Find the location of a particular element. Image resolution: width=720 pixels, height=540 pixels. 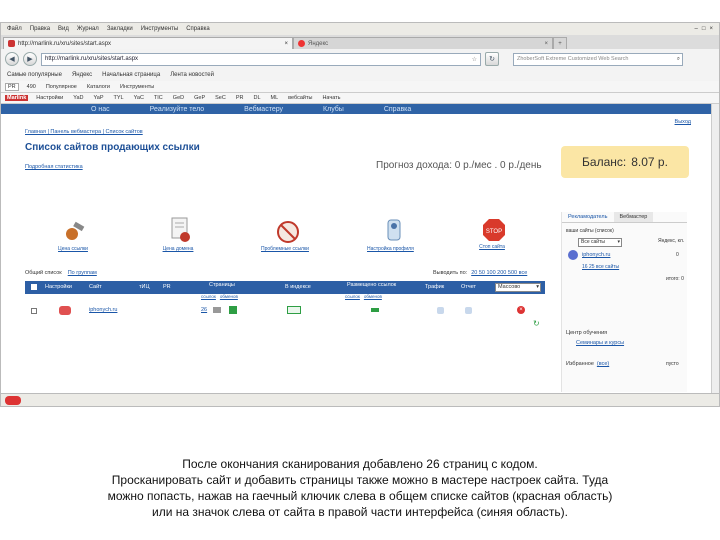

menu-history: Журнал is located at coordinates (88, 29).